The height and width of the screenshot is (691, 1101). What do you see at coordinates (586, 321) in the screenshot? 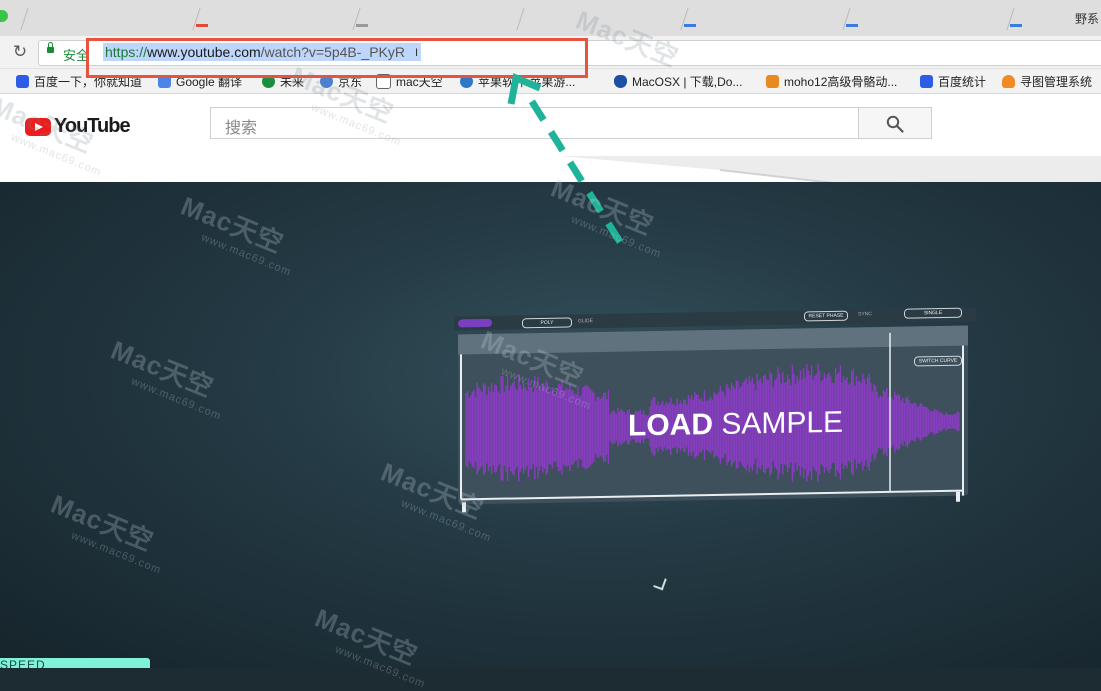
I see `plugin-glide-label: GLIDE` at bounding box center [586, 321].